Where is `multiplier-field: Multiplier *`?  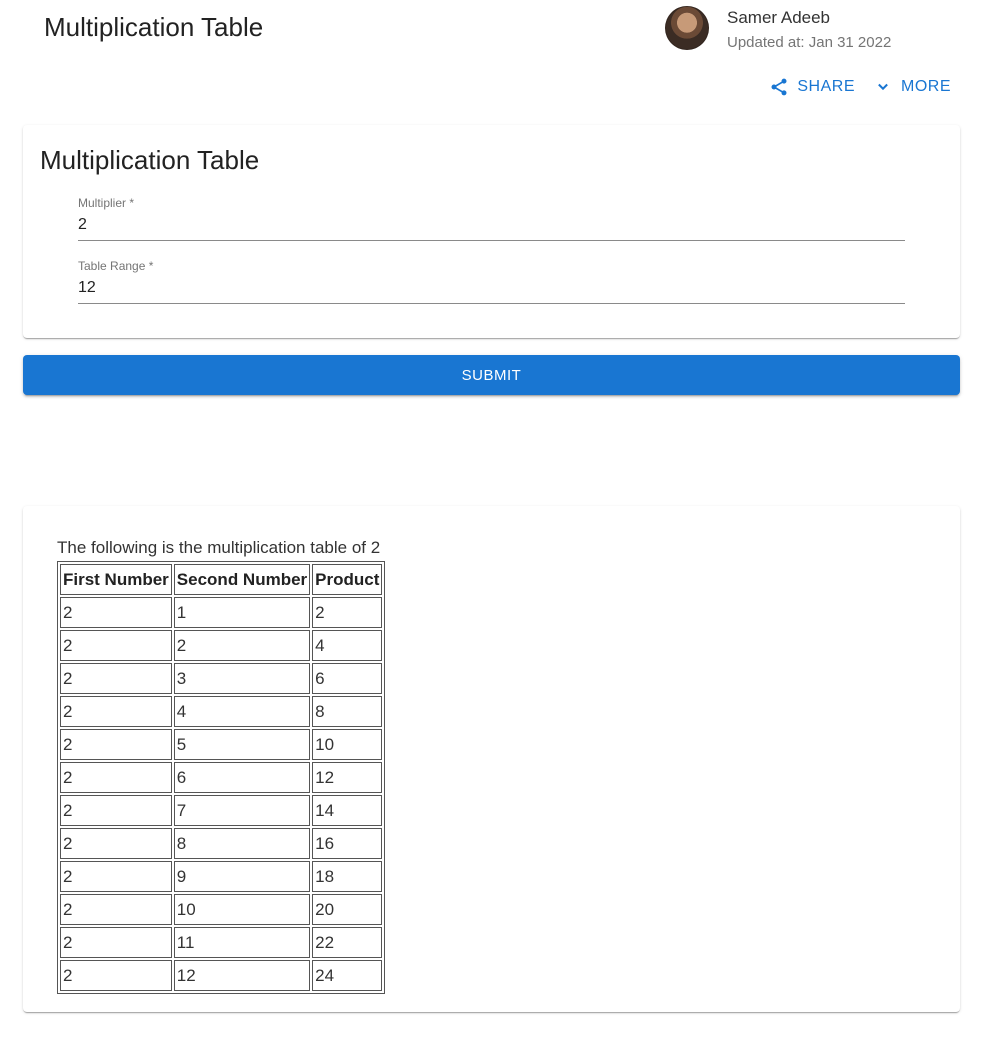
multiplier-field: Multiplier * is located at coordinates (491, 218).